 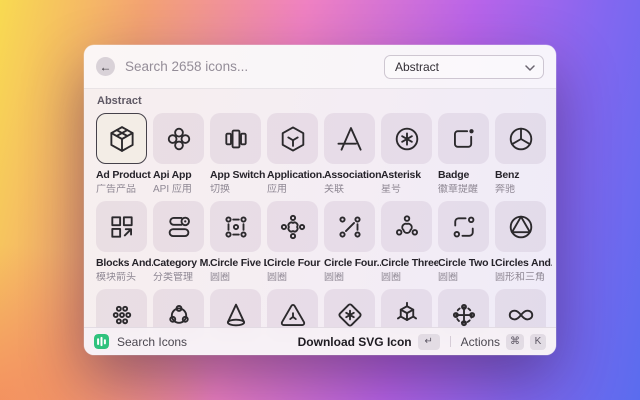 I want to click on actions-button: Actions, so click(x=480, y=342).